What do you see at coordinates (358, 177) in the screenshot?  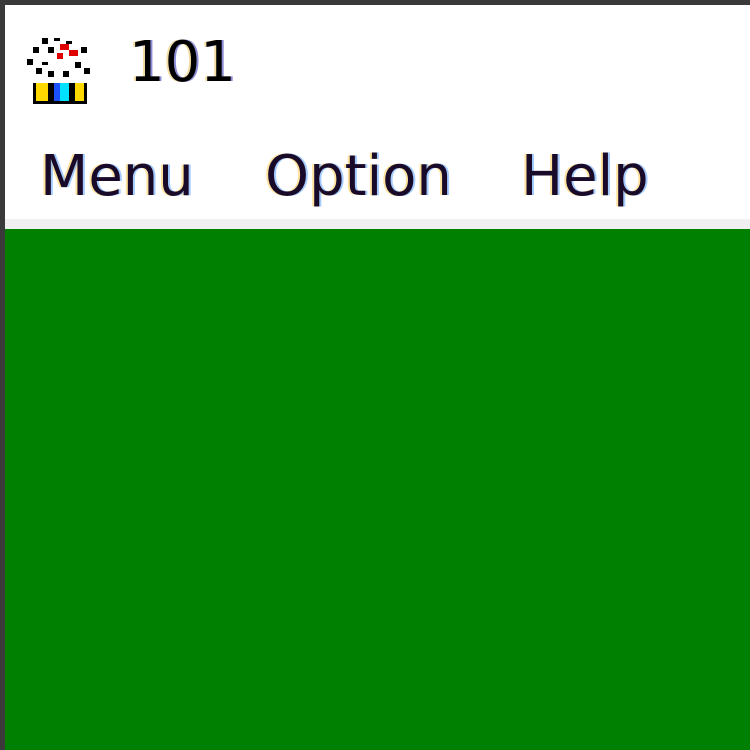 I see `menu-item-option: Option` at bounding box center [358, 177].